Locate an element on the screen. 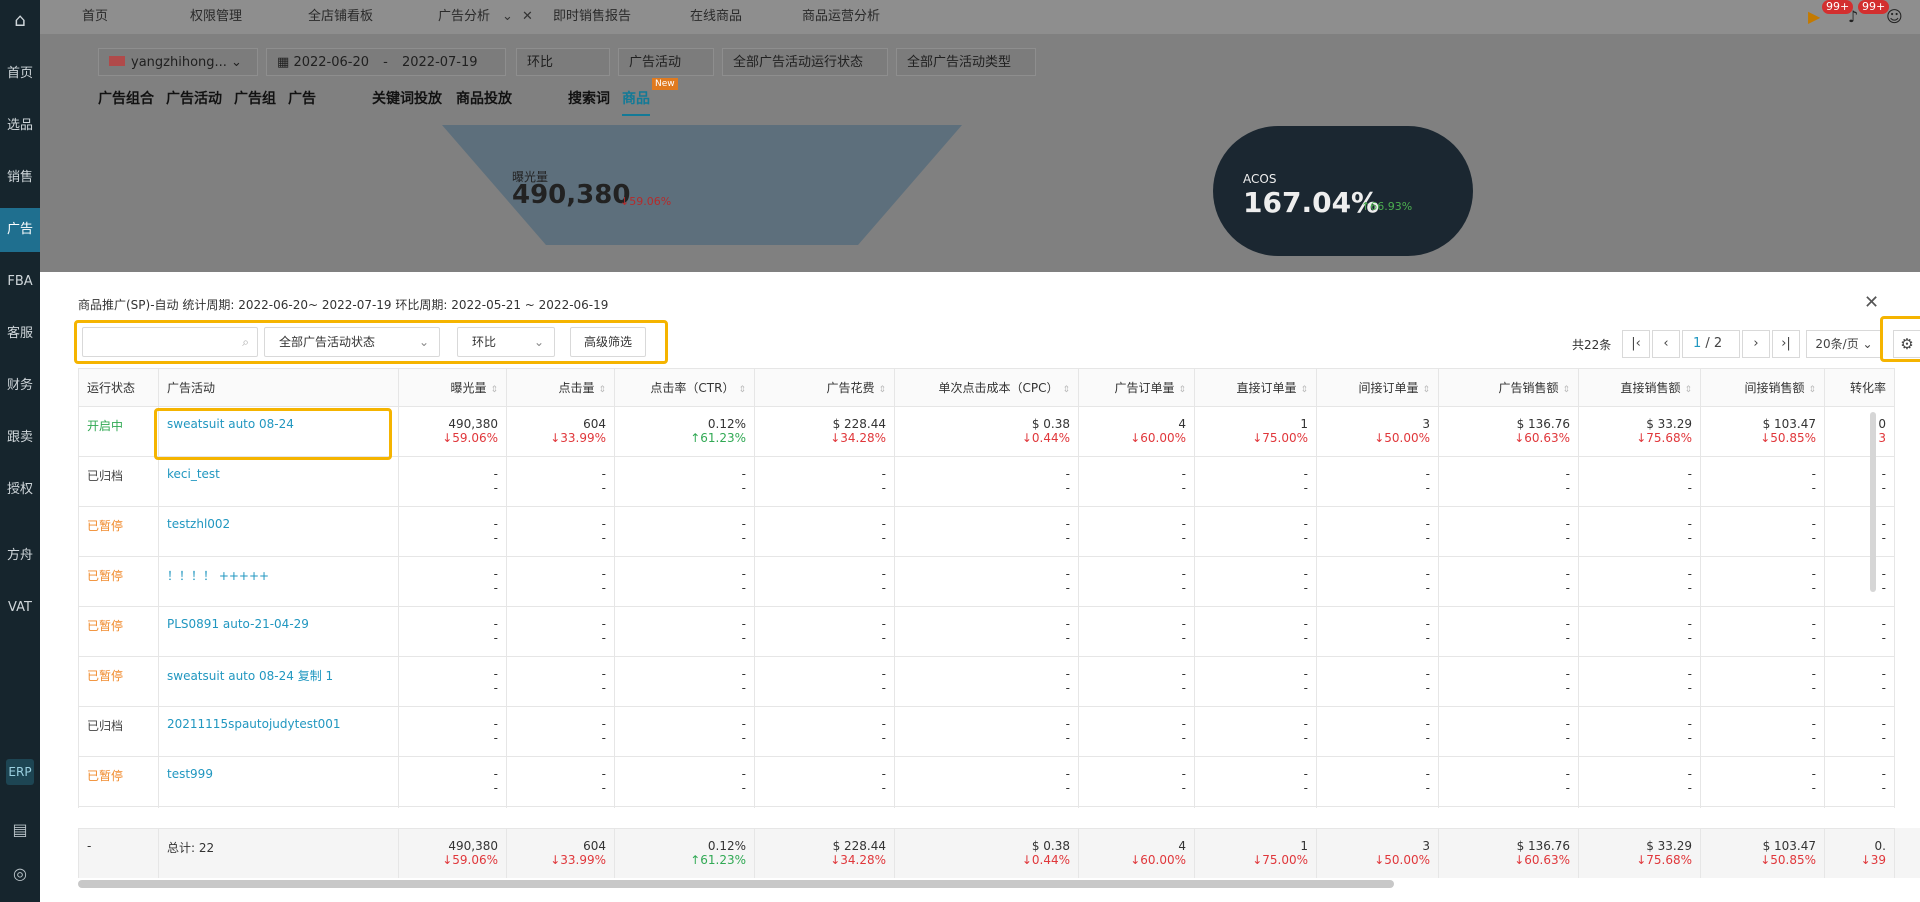 This screenshot has width=1920, height=902. metric-cell: -- is located at coordinates (986, 781).